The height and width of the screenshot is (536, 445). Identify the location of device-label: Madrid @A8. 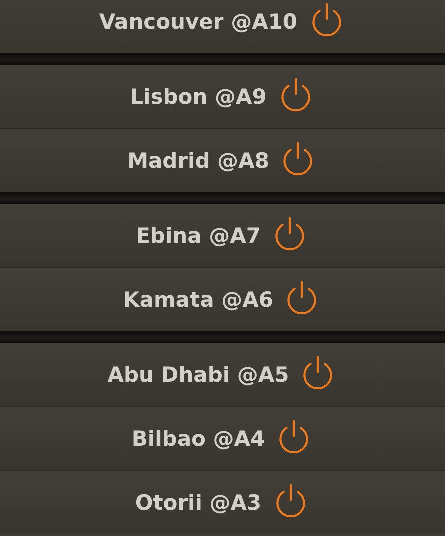
(199, 160).